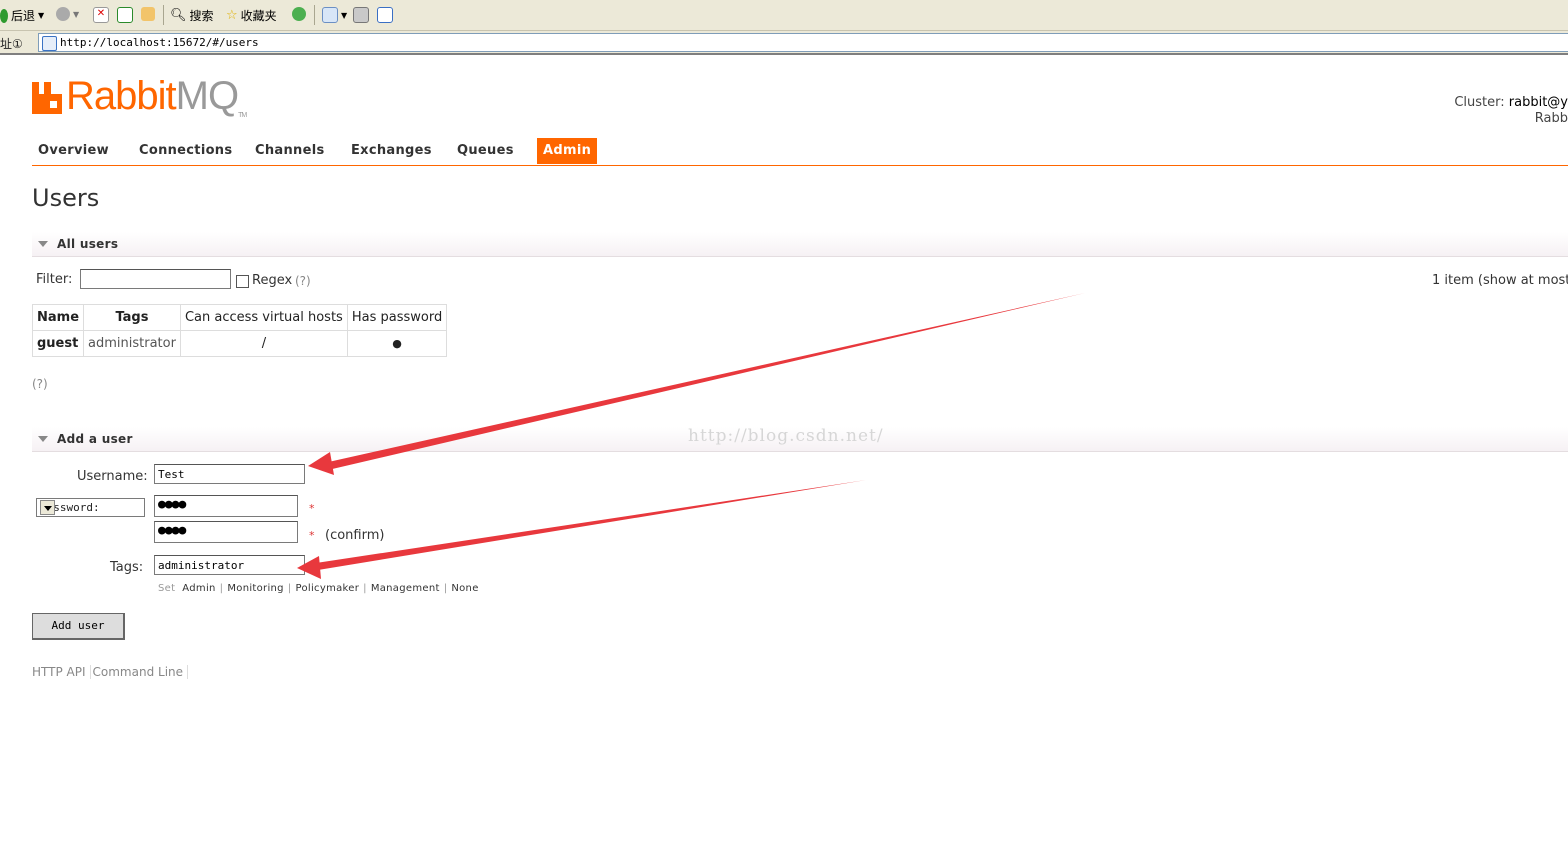 Image resolution: width=1568 pixels, height=851 pixels. I want to click on password-confirm-input: ●●●●, so click(226, 532).